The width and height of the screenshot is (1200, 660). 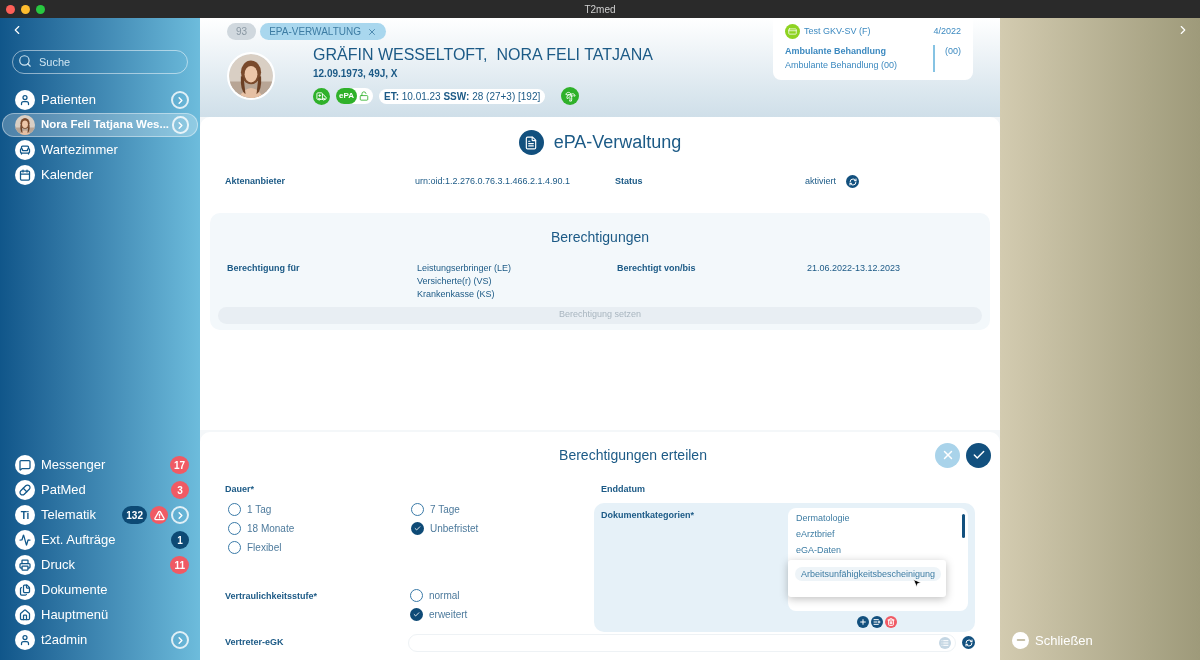 I want to click on section-title: Berechtigungen, so click(x=600, y=237).